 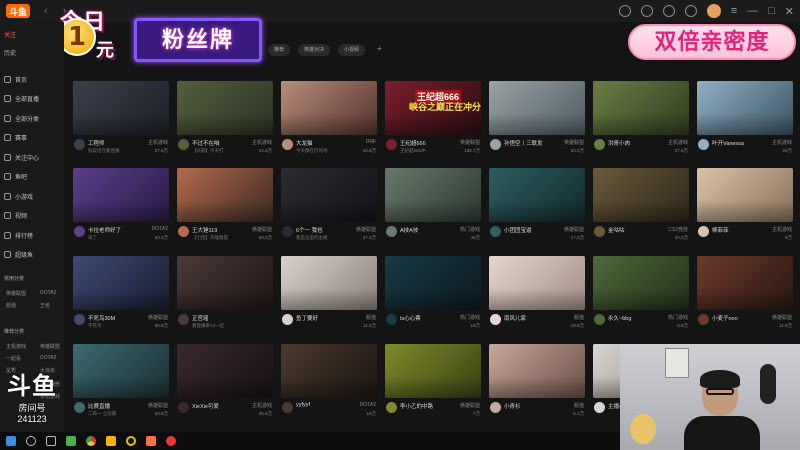 What do you see at coordinates (10, 34) in the screenshot?
I see `tab-follow: 关注` at bounding box center [10, 34].